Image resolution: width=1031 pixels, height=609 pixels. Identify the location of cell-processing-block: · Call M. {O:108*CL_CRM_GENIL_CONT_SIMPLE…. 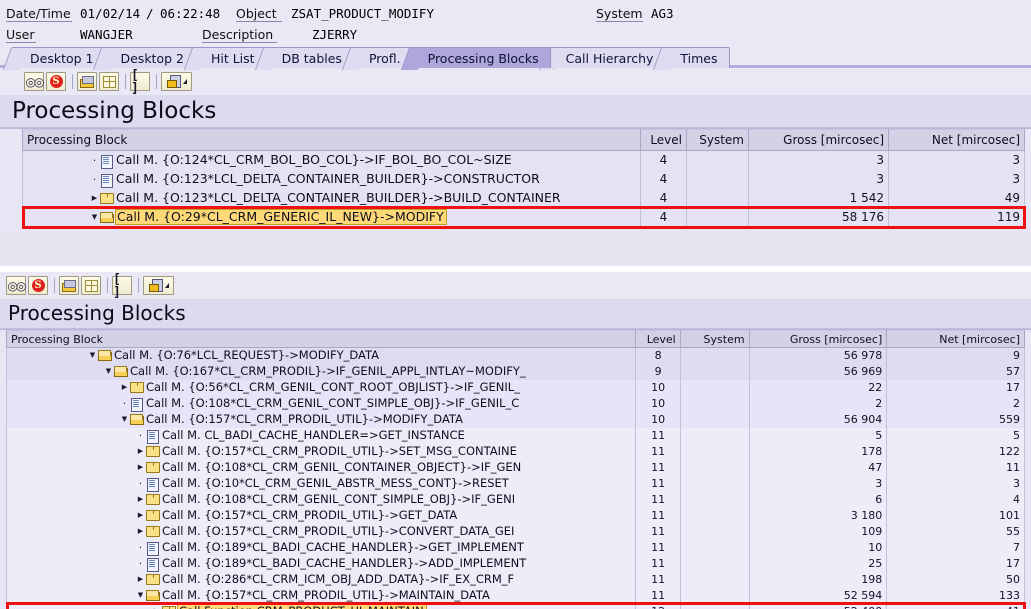
(321, 403).